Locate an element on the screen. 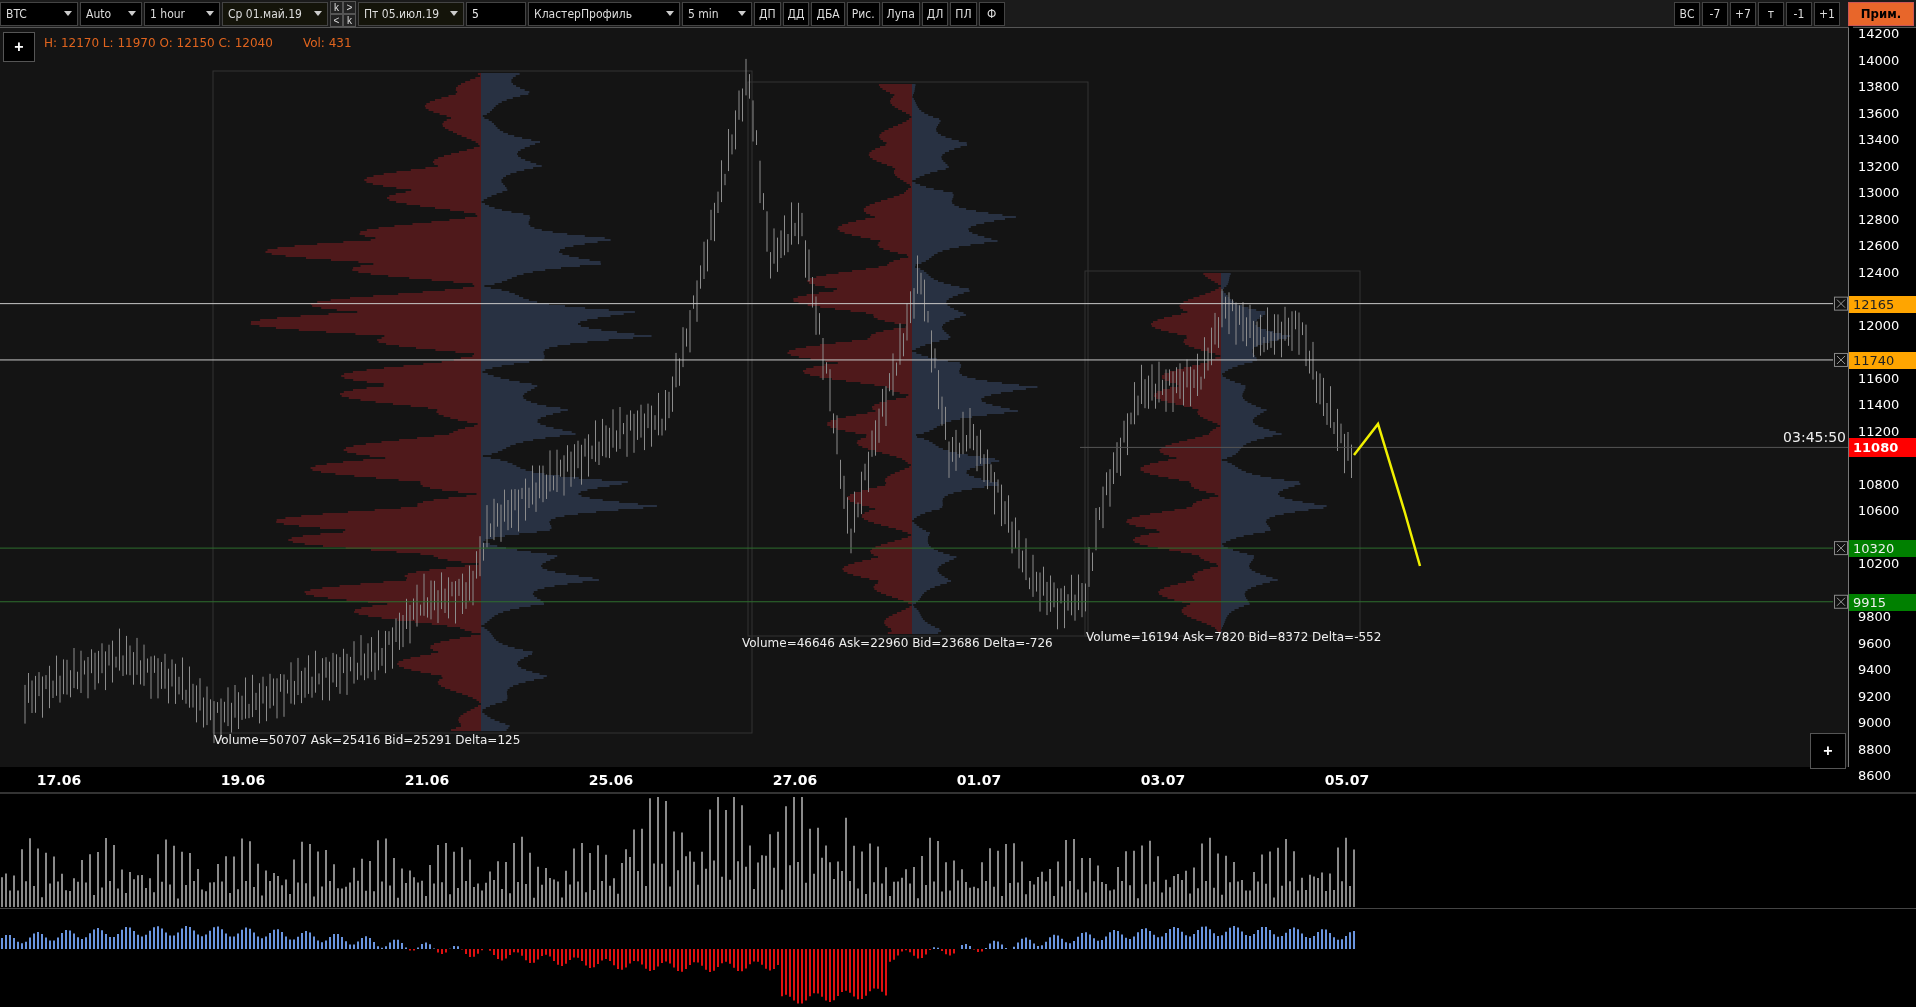 This screenshot has height=1007, width=1916. price-label: 13200 is located at coordinates (1874, 166).